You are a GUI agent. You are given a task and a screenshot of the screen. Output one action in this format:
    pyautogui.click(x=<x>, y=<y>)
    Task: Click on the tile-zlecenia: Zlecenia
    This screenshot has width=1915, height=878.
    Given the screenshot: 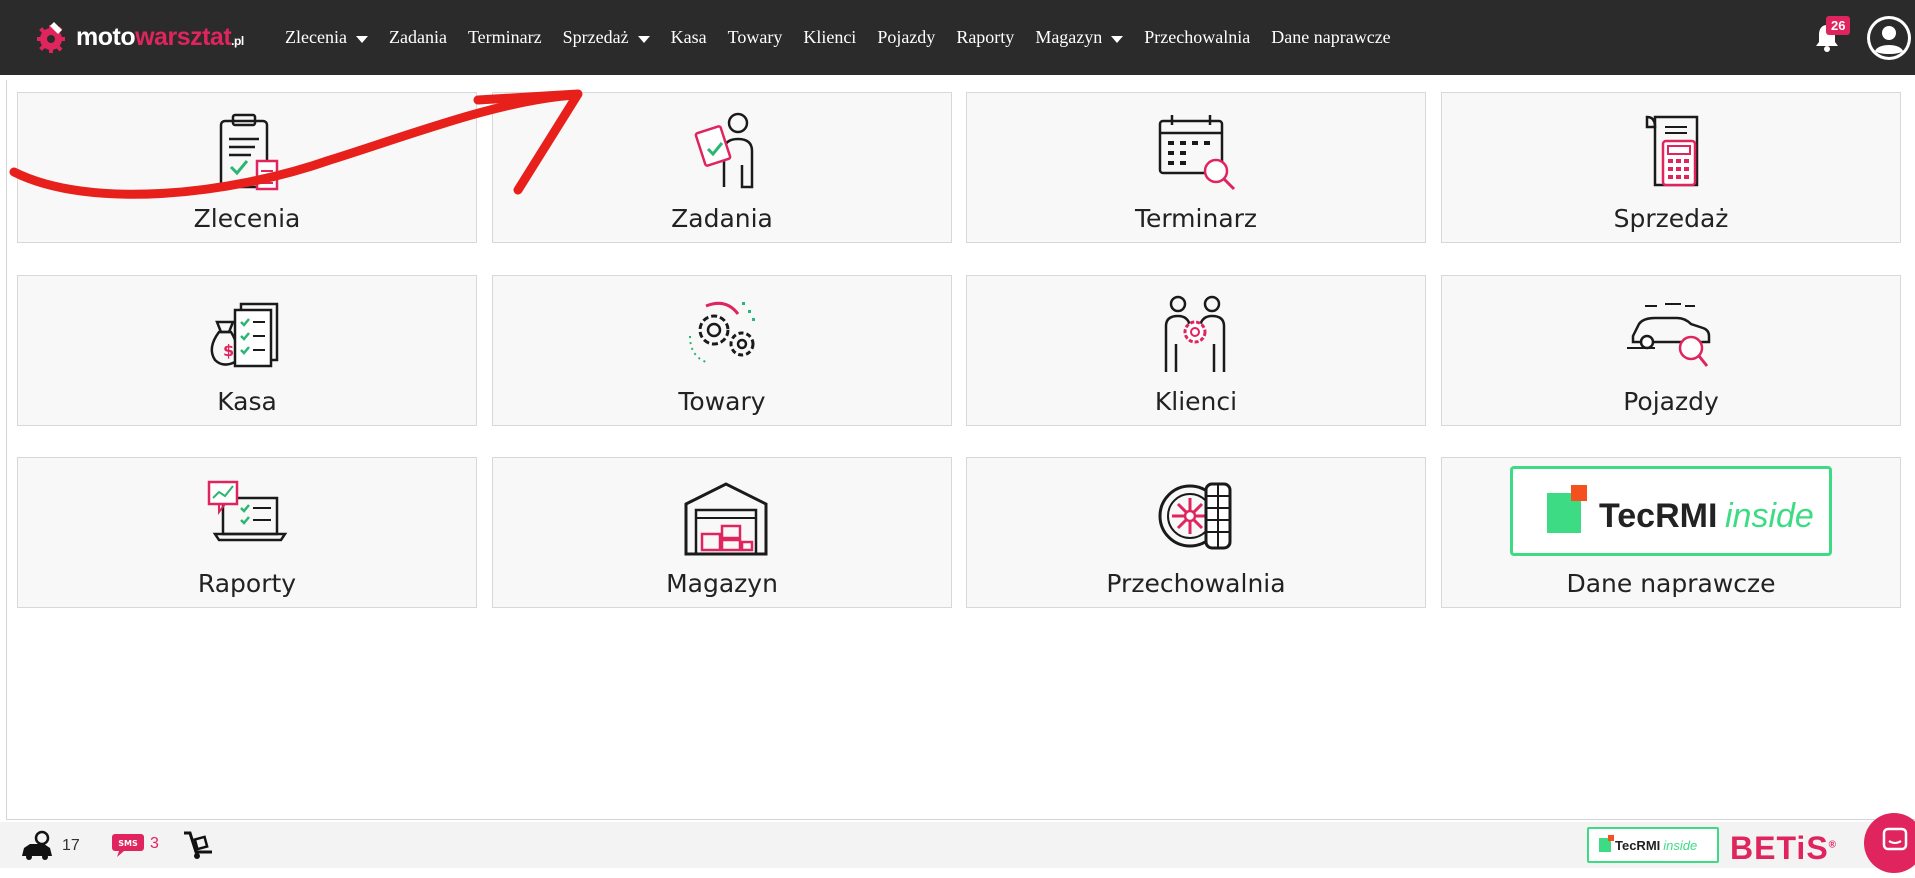 What is the action you would take?
    pyautogui.click(x=247, y=167)
    